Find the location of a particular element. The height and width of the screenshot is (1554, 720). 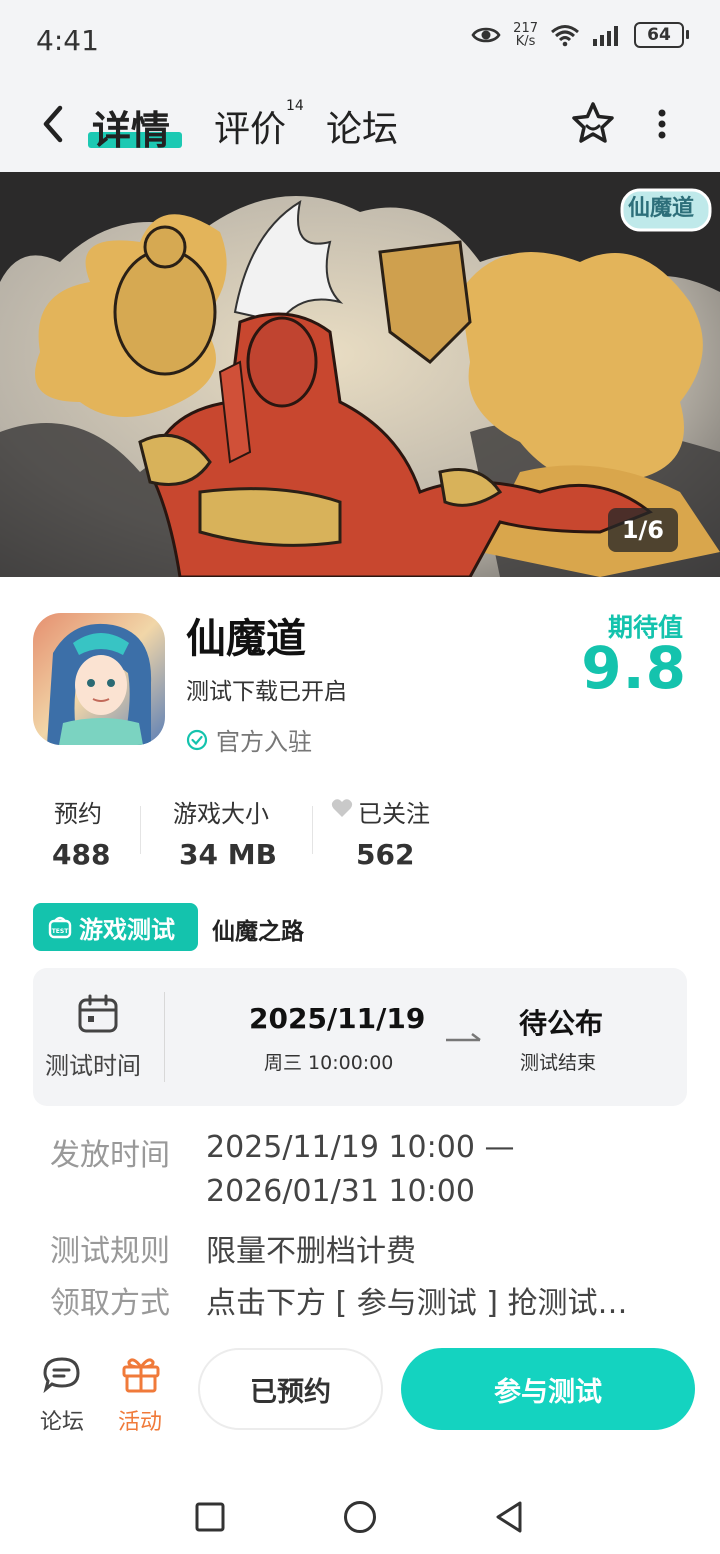

official-label: 官方入驻 is located at coordinates (264, 742).